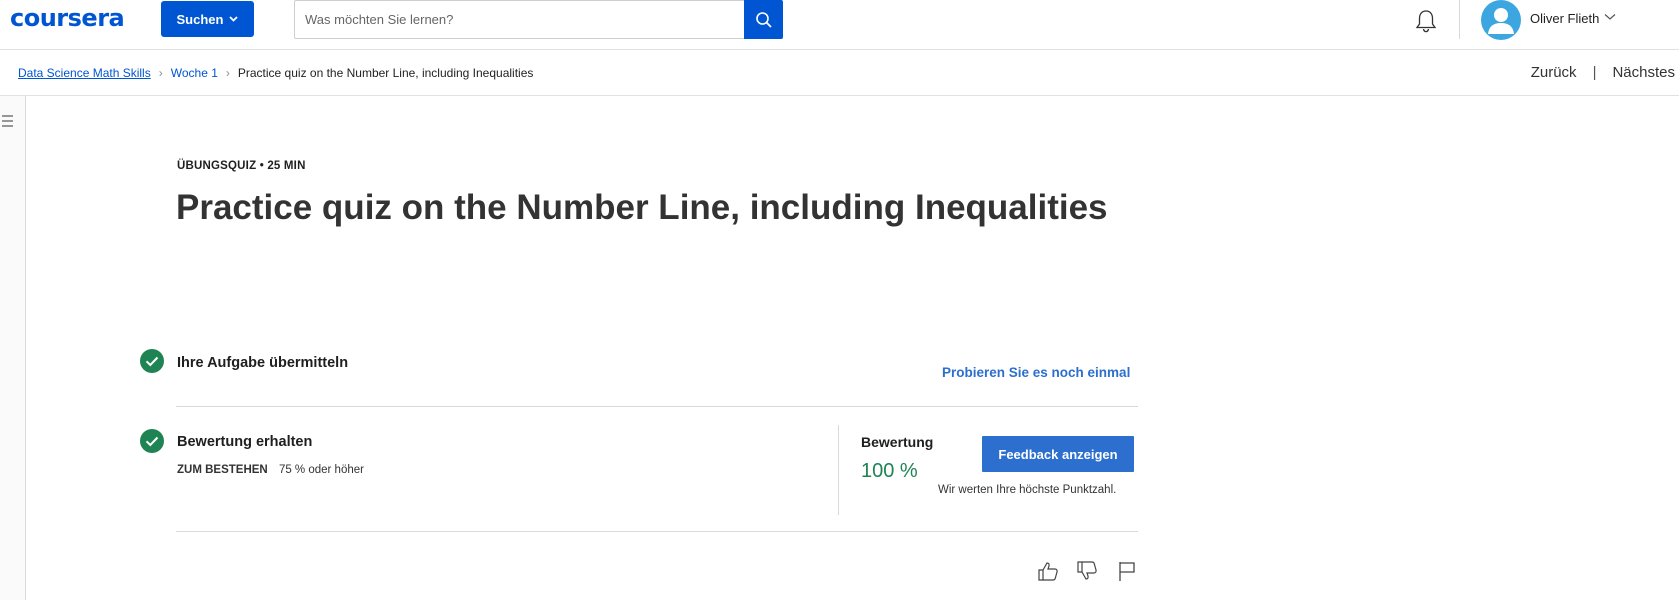  Describe the element at coordinates (897, 442) in the screenshot. I see `grade-label: Bewertung` at that location.